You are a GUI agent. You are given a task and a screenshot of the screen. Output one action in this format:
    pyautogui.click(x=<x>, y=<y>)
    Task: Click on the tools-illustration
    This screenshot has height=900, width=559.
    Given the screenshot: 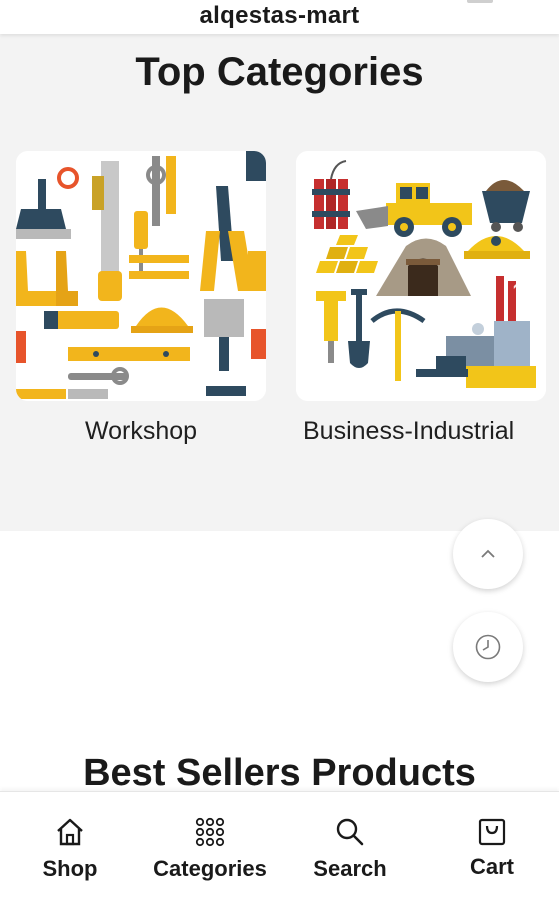 What is the action you would take?
    pyautogui.click(x=141, y=276)
    